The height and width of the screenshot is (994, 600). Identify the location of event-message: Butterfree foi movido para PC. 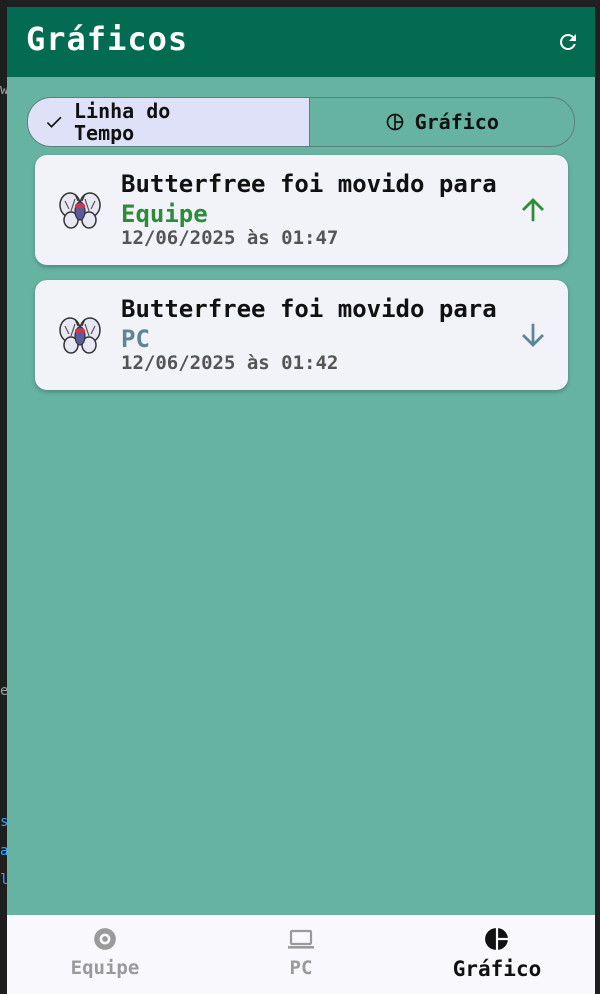
(311, 324).